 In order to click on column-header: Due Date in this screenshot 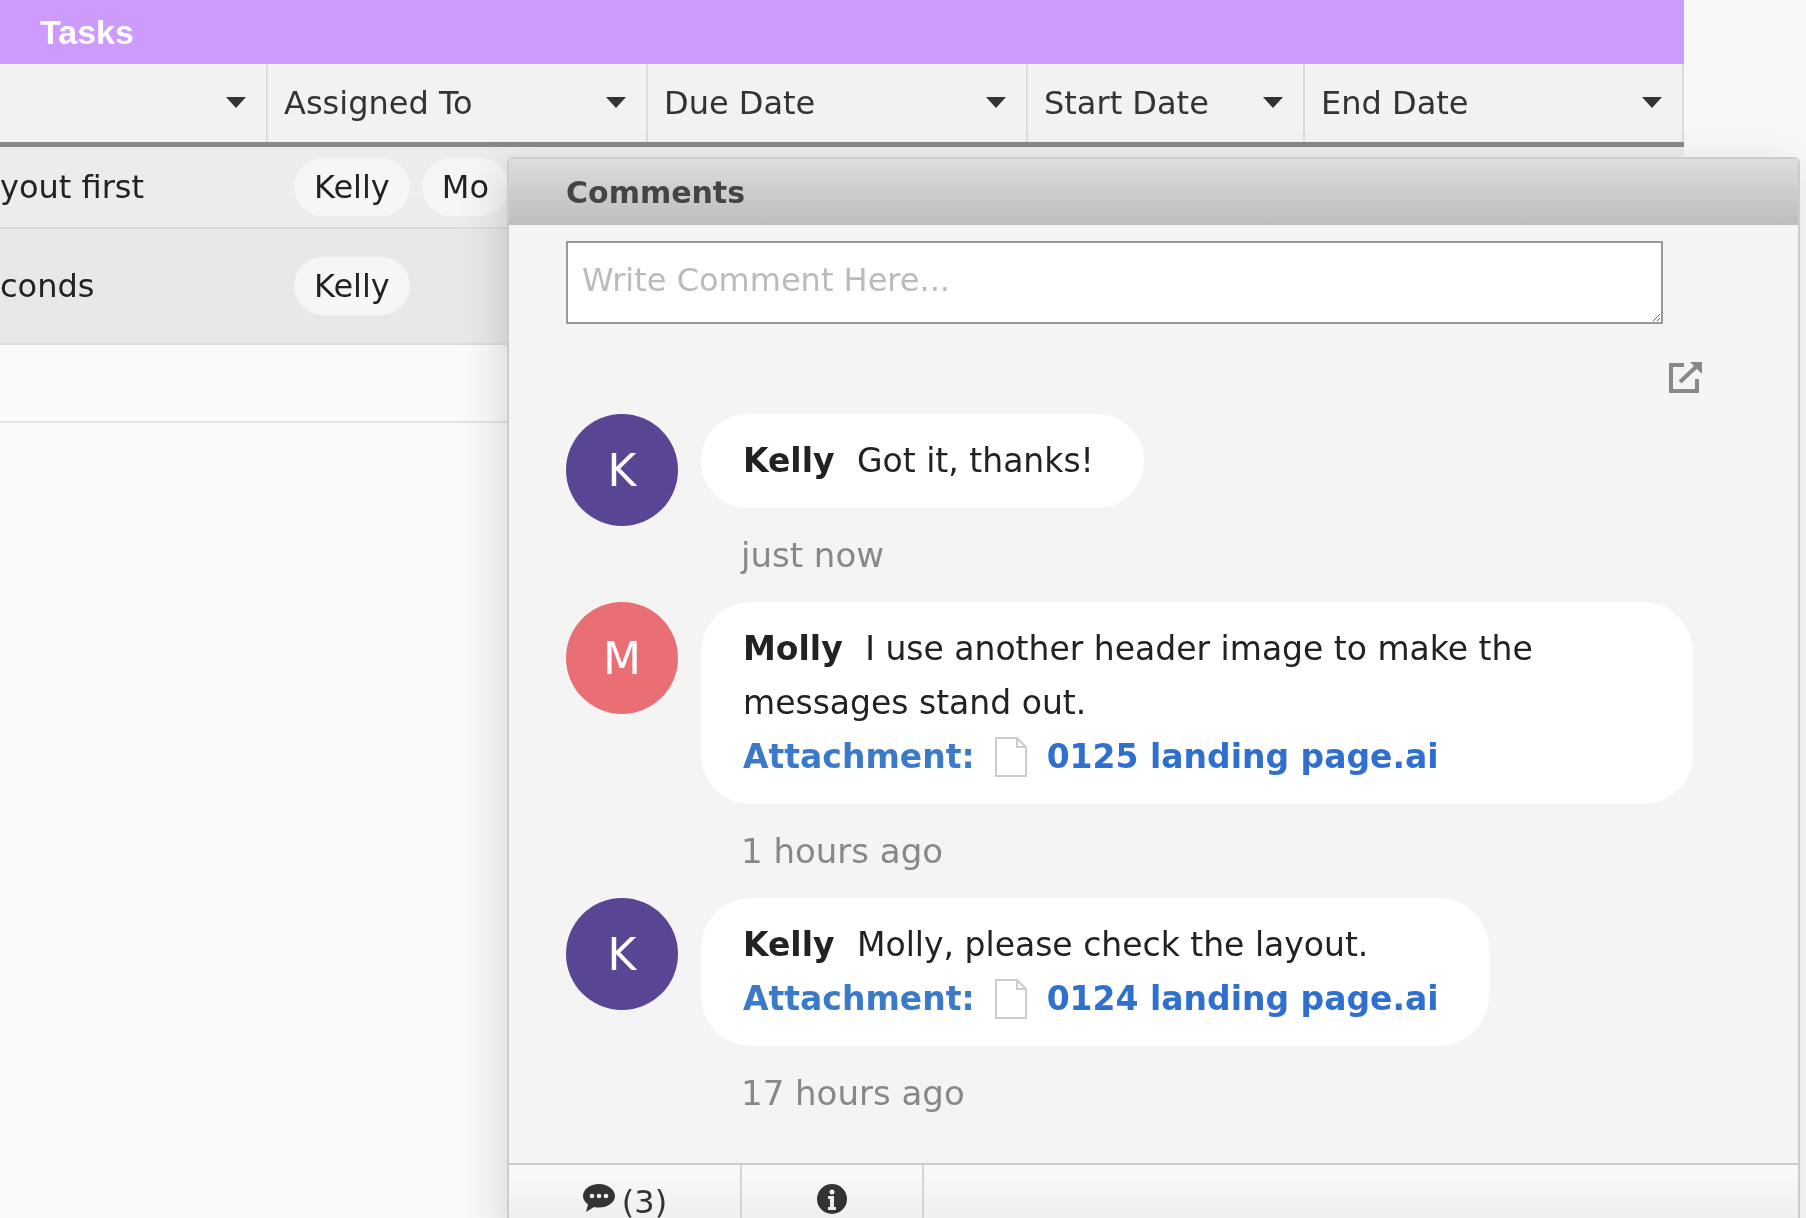, I will do `click(740, 103)`.